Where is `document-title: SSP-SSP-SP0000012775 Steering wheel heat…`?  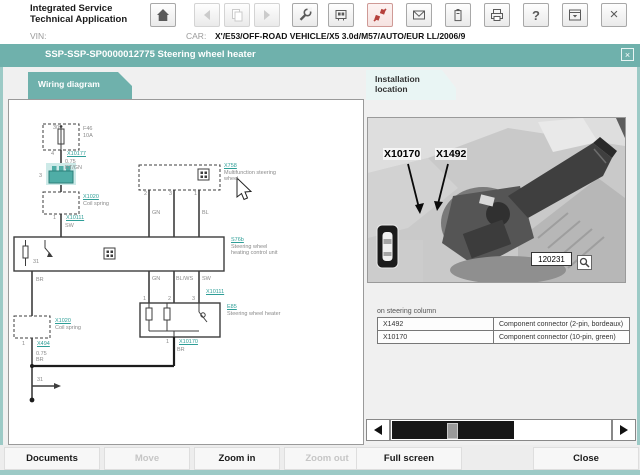 document-title: SSP-SSP-SP0000012775 Steering wheel heat… is located at coordinates (150, 54).